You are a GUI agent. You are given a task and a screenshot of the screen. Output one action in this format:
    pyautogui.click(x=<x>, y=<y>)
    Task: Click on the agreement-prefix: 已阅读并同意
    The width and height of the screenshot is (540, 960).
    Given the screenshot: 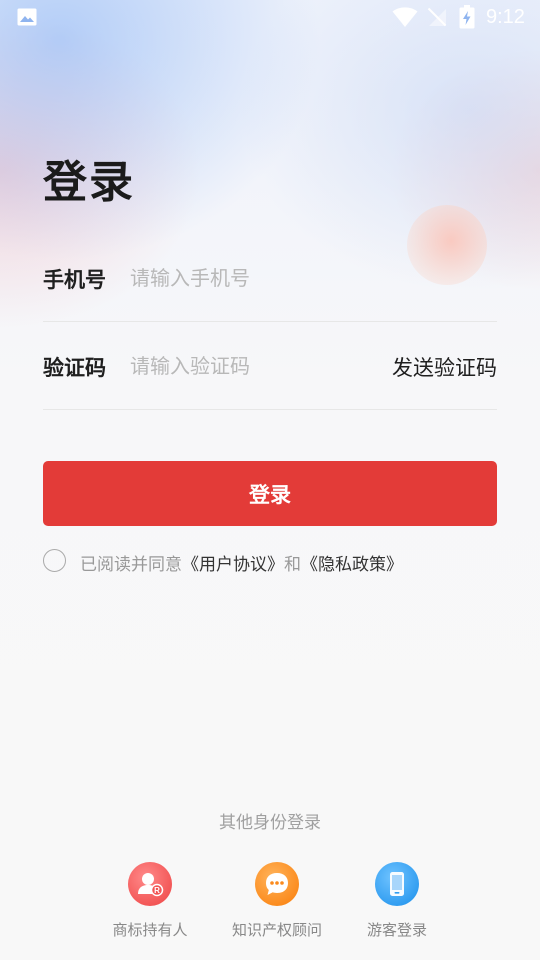 What is the action you would take?
    pyautogui.click(x=131, y=565)
    